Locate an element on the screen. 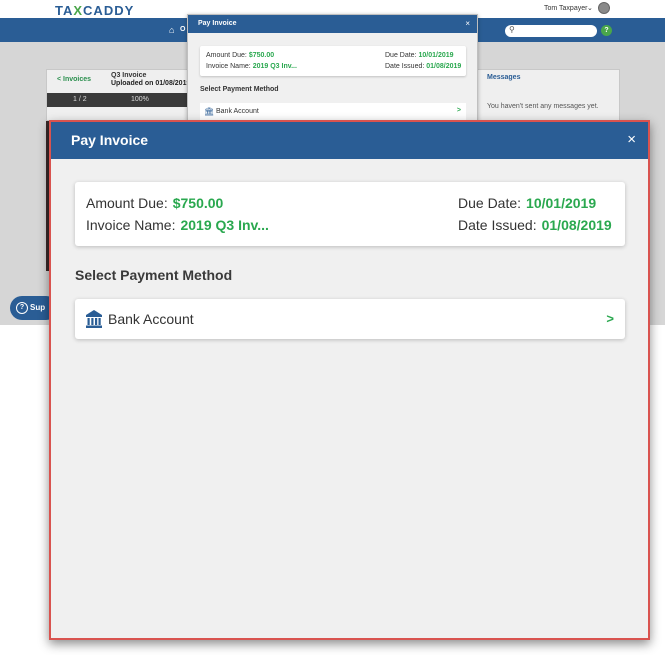 Image resolution: width=665 pixels, height=655 pixels. avatar is located at coordinates (604, 8).